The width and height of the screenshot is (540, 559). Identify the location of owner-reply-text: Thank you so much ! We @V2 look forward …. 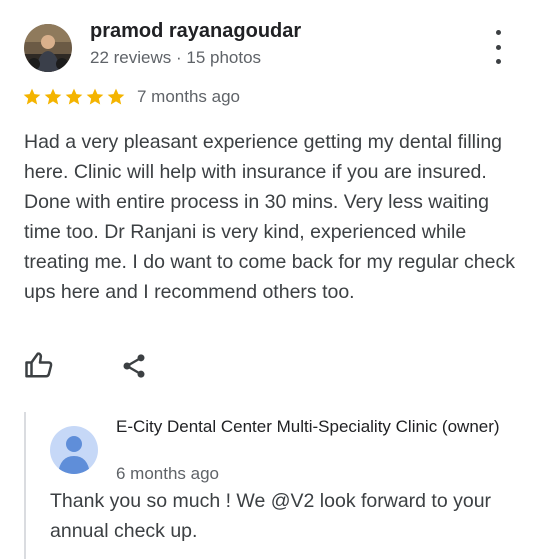
(271, 516).